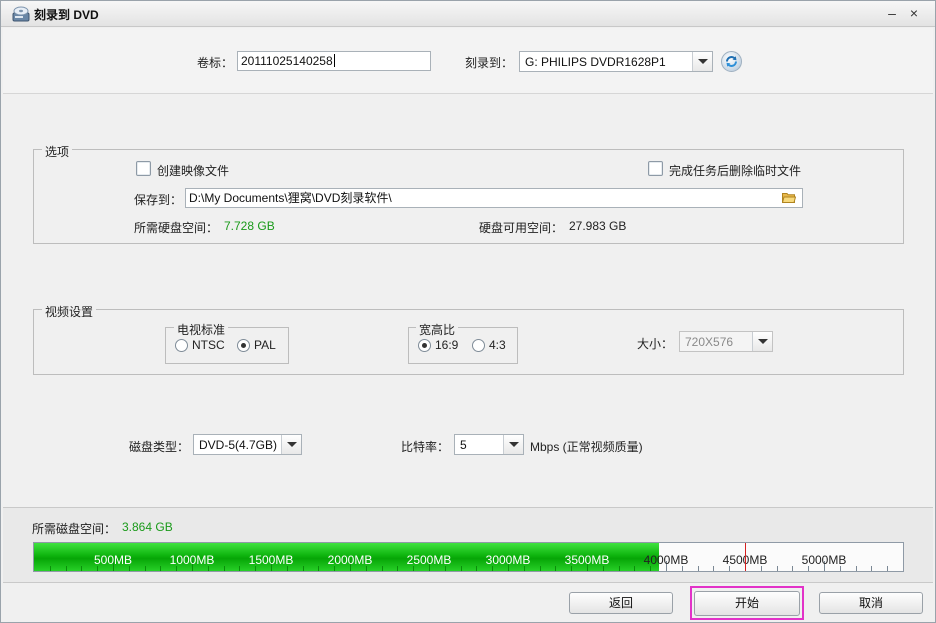  What do you see at coordinates (249, 226) in the screenshot?
I see `required-disk-value: 7.728 GB` at bounding box center [249, 226].